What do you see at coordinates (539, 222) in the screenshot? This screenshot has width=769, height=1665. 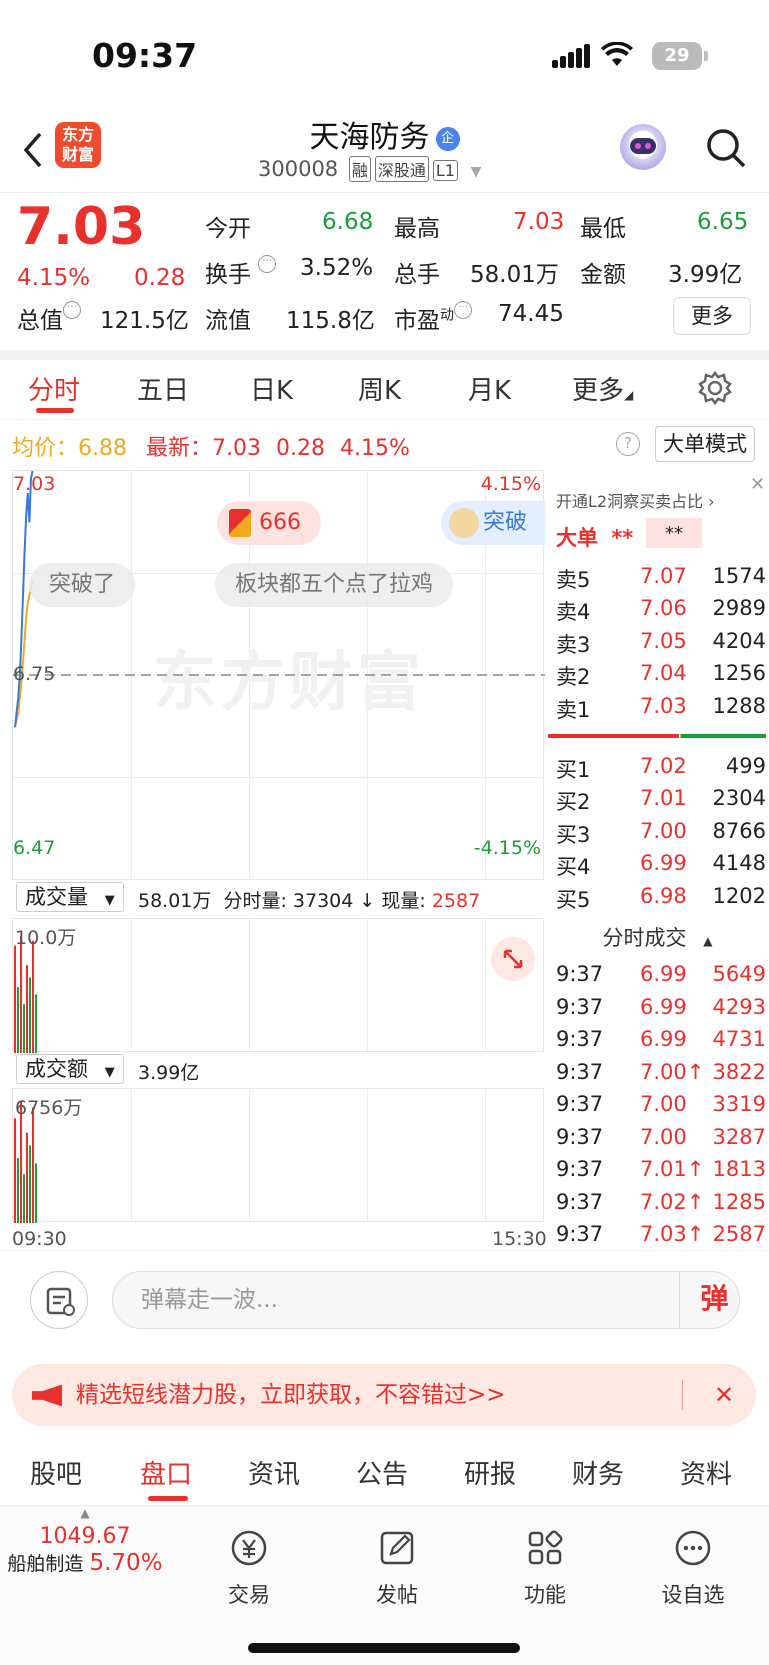 I see `high-value: 7.03` at bounding box center [539, 222].